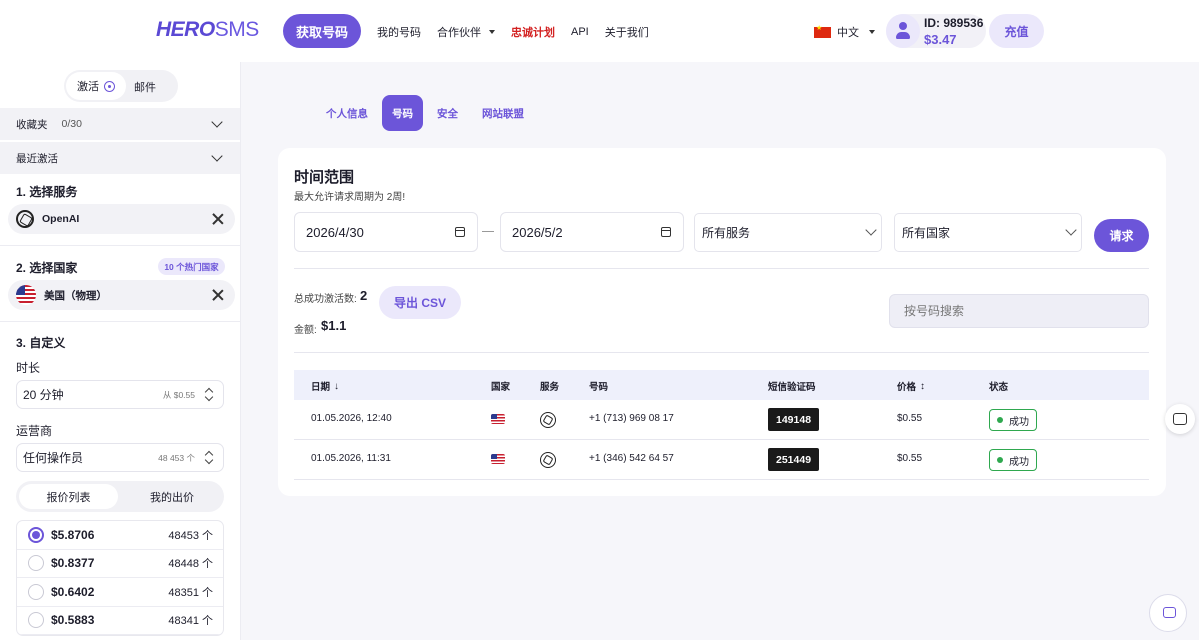 The image size is (1199, 640). I want to click on col-code: 短信验证码, so click(792, 387).